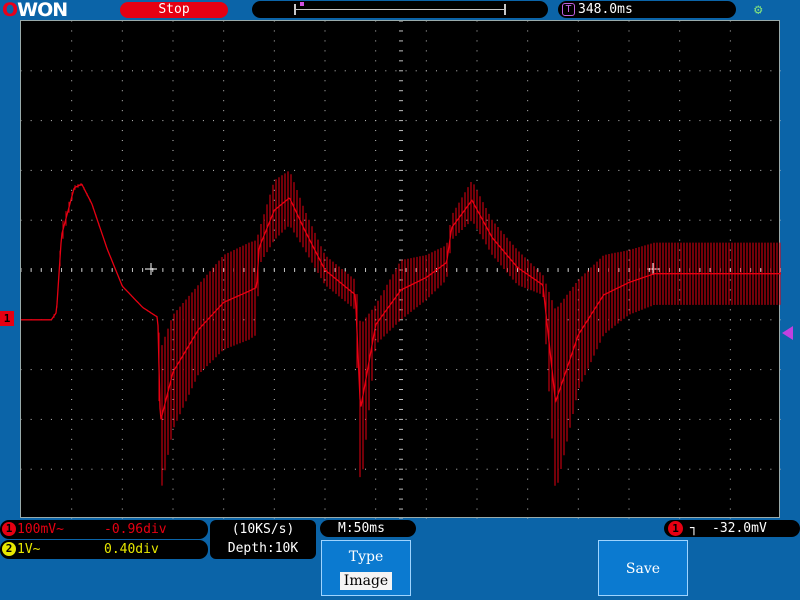 The width and height of the screenshot is (800, 600). What do you see at coordinates (368, 528) in the screenshot?
I see `timebase: M:50ms` at bounding box center [368, 528].